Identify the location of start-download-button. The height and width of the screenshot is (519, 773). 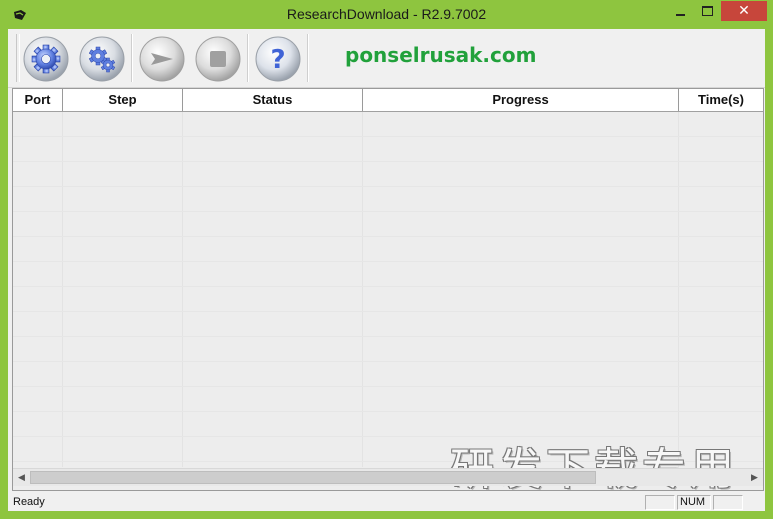
(162, 59).